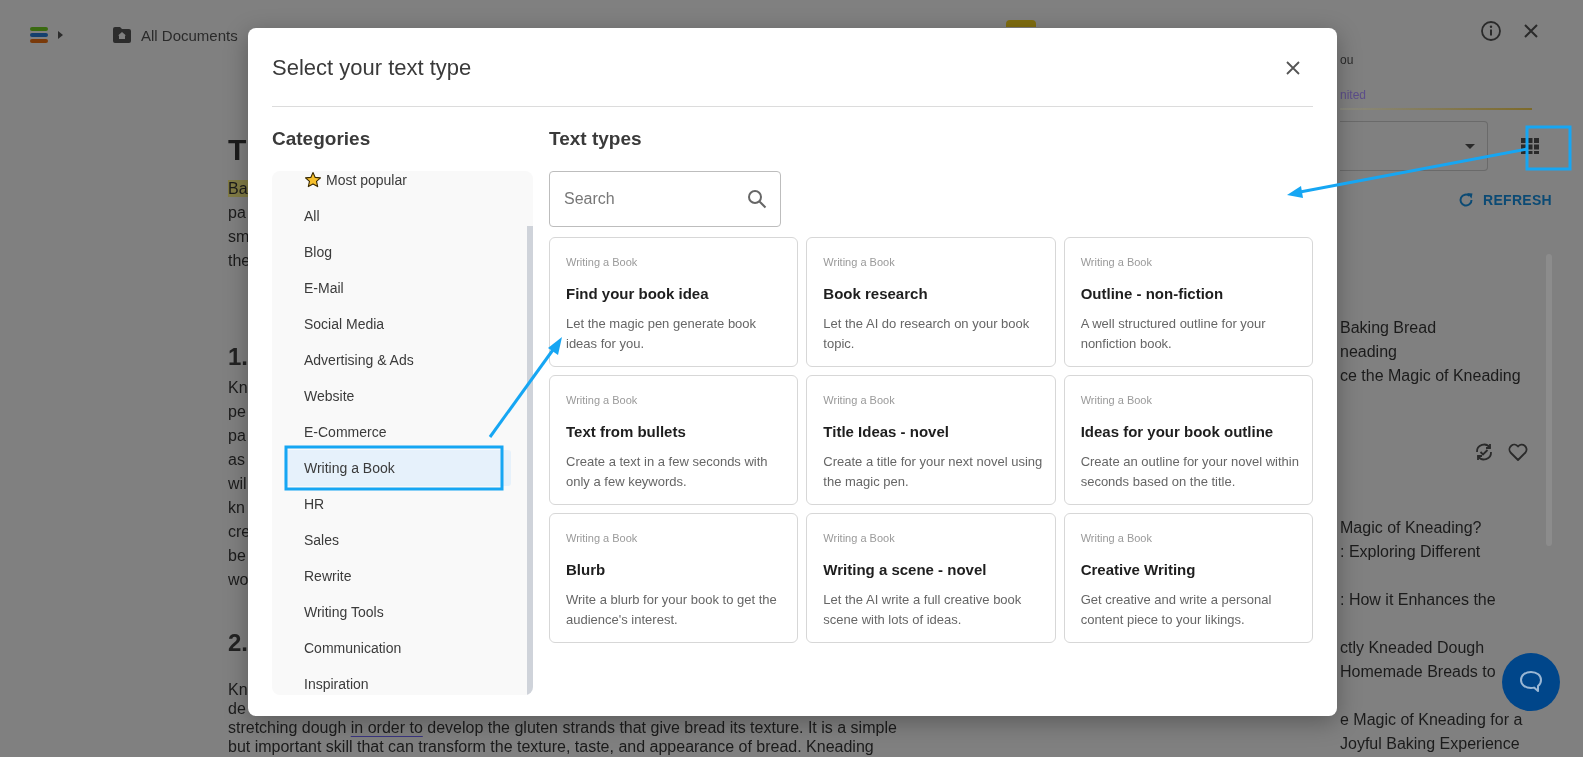  What do you see at coordinates (1530, 146) in the screenshot?
I see `grid-icon` at bounding box center [1530, 146].